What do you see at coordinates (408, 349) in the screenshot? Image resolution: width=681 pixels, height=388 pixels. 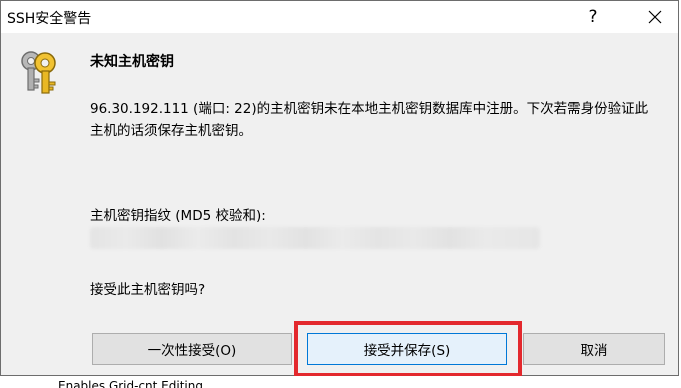 I see `highlight-annotation` at bounding box center [408, 349].